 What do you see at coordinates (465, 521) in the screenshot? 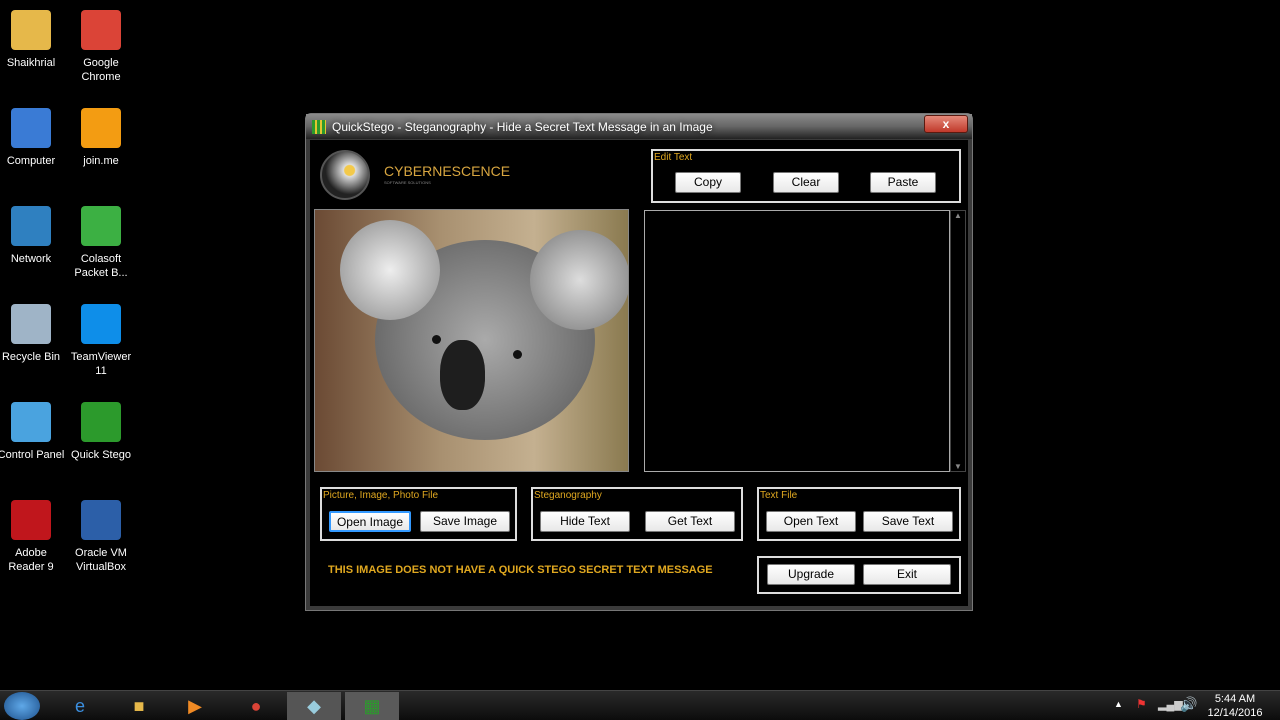
I see `save-image-button: Save Image` at bounding box center [465, 521].